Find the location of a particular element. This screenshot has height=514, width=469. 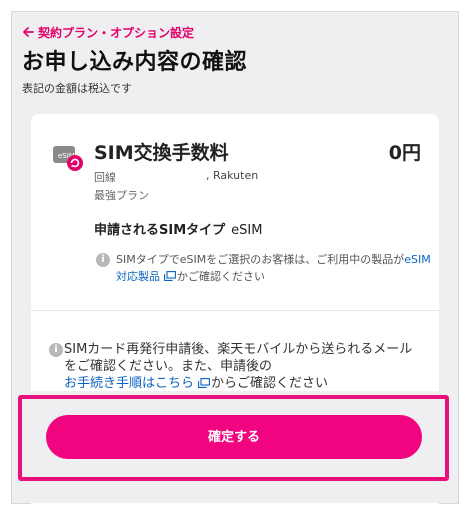

notice-text-2: からご確認ください is located at coordinates (270, 383).